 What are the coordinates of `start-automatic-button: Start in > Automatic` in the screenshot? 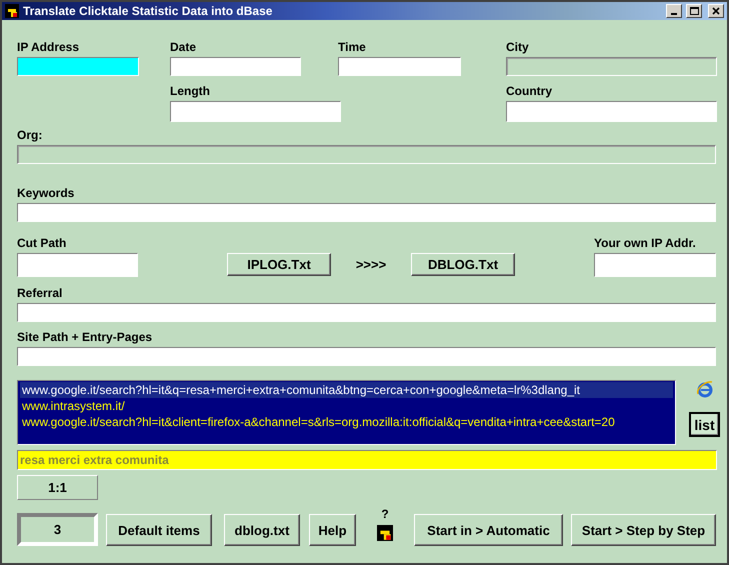 It's located at (488, 530).